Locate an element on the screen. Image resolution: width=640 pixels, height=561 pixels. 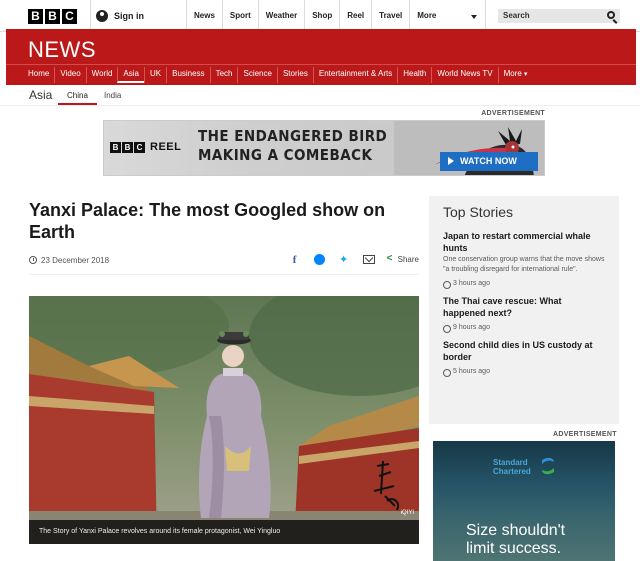
ad-tagline: Size shouldn't limit success. is located at coordinates (515, 540).